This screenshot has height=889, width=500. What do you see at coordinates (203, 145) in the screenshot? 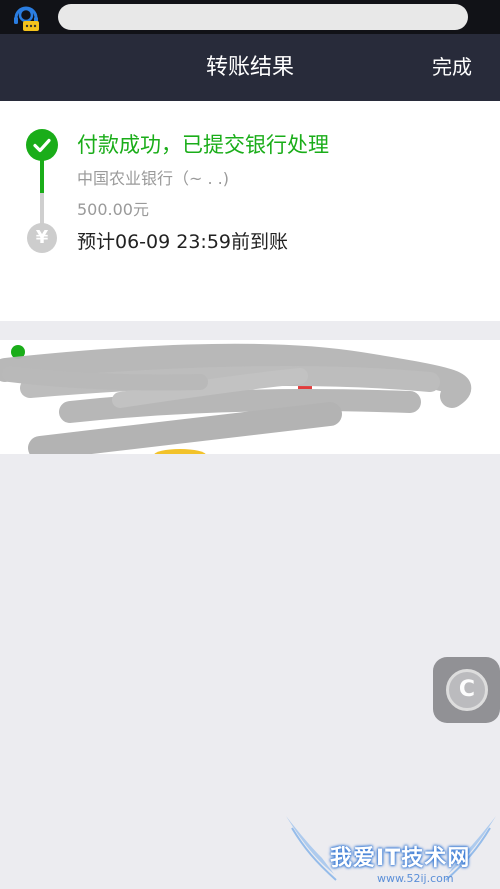
I see `result-status-text: 付款成功，已提交银行处理` at bounding box center [203, 145].